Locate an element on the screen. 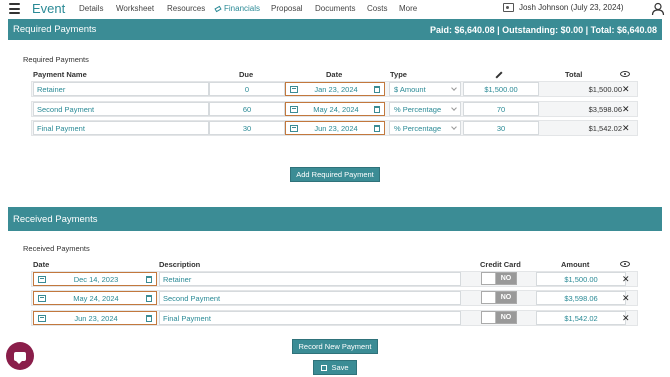  date-picker: Jun 23, 2024 is located at coordinates (335, 128).